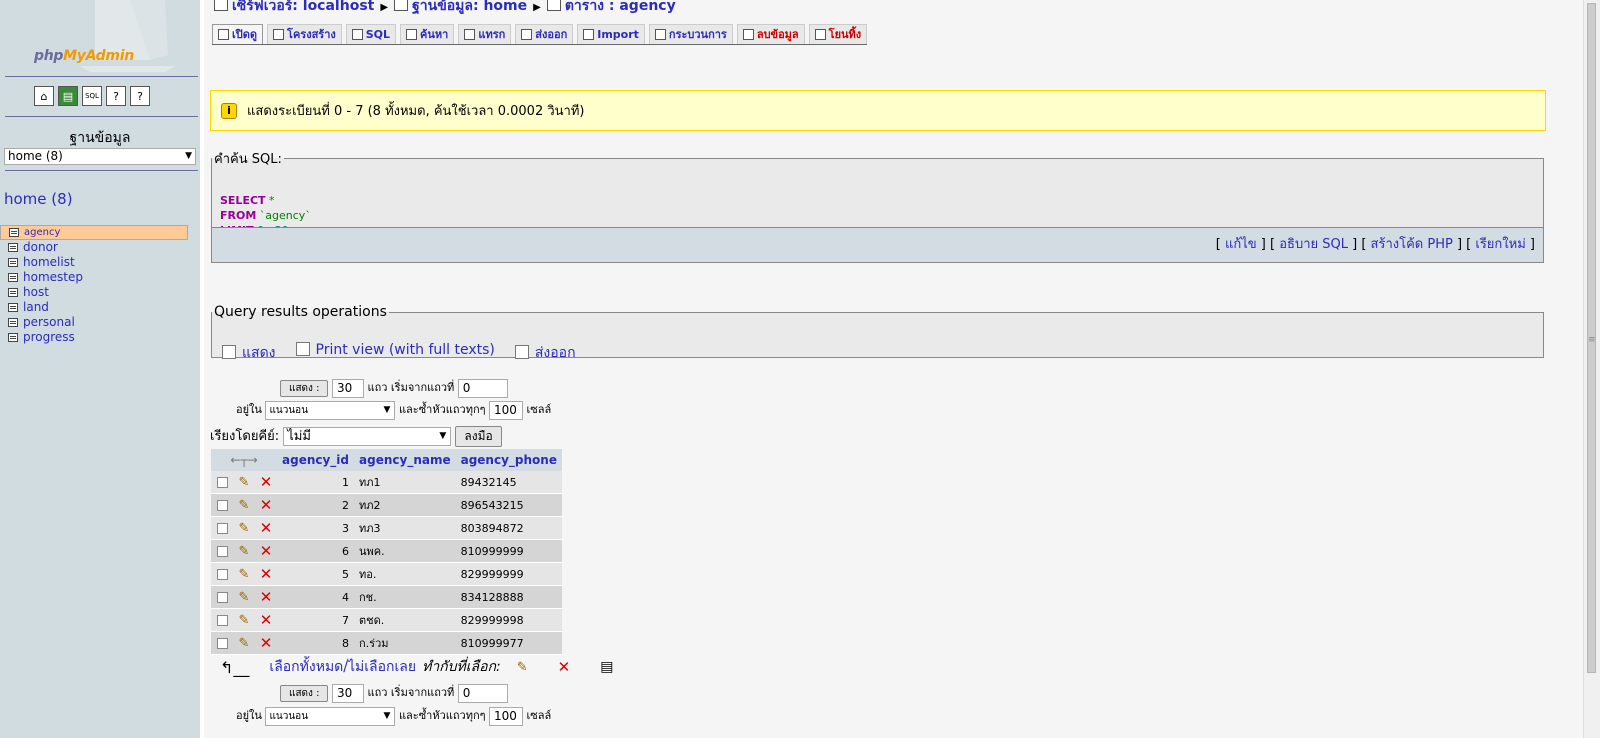  I want to click on breadcrumb-database: ฐานข้อมูล: home, so click(469, 7).